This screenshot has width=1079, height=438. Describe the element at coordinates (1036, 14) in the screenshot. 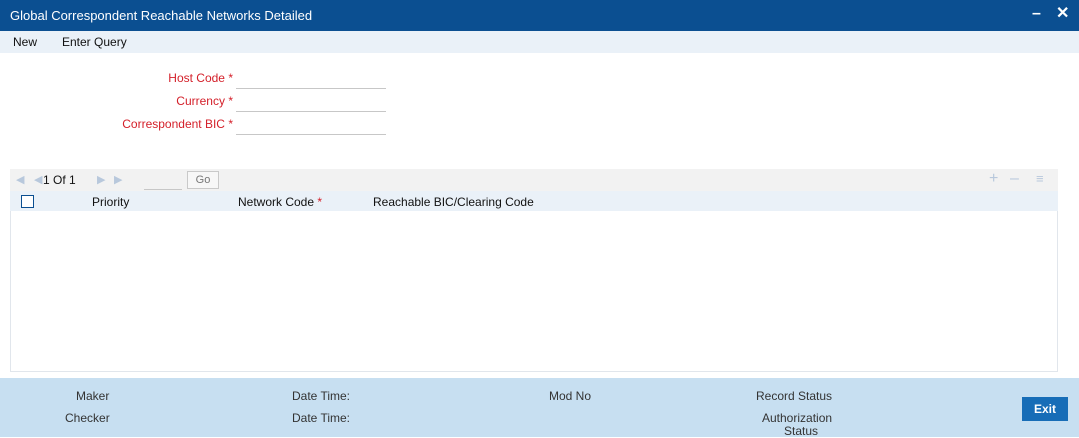

I see `minimize-button: –` at that location.